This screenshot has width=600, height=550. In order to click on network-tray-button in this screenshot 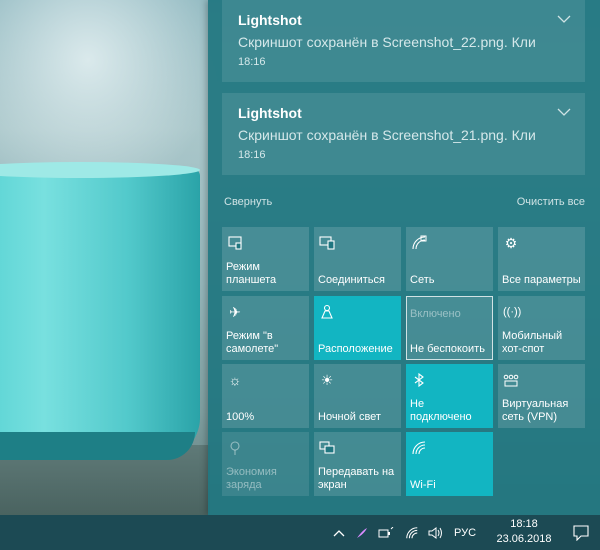, I will do `click(412, 532)`.